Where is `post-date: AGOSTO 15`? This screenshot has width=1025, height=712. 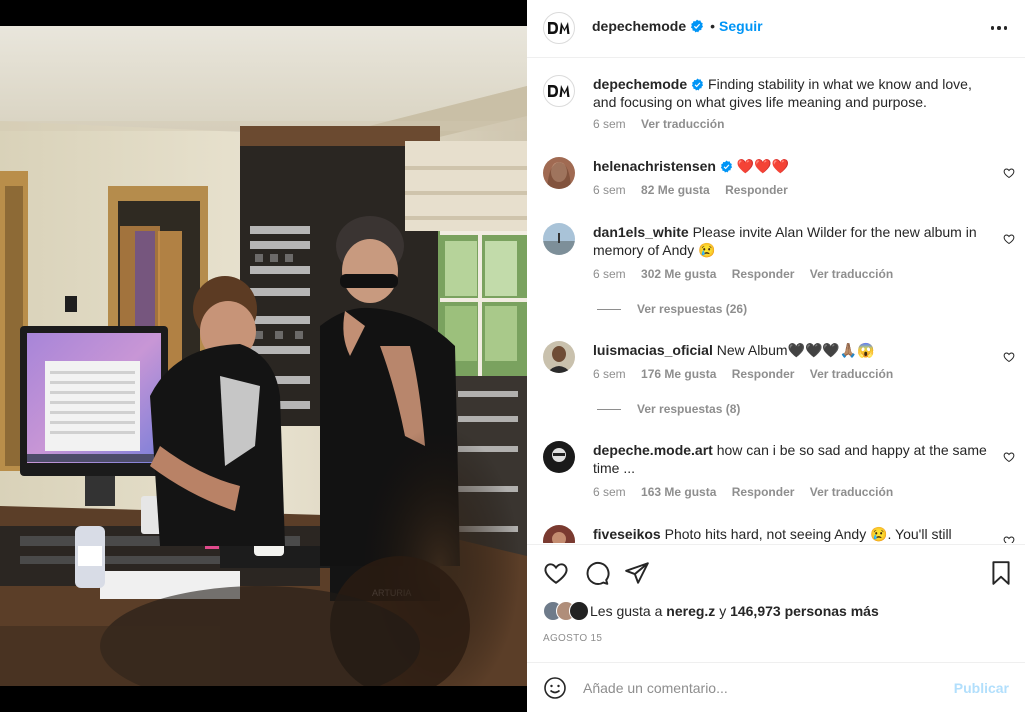
post-date: AGOSTO 15 is located at coordinates (572, 638).